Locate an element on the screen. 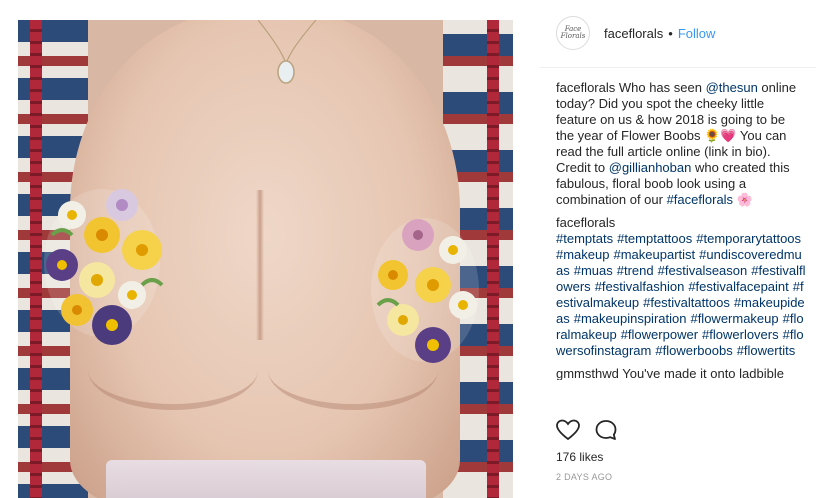 The height and width of the screenshot is (498, 816). necklace is located at coordinates (287, 52).